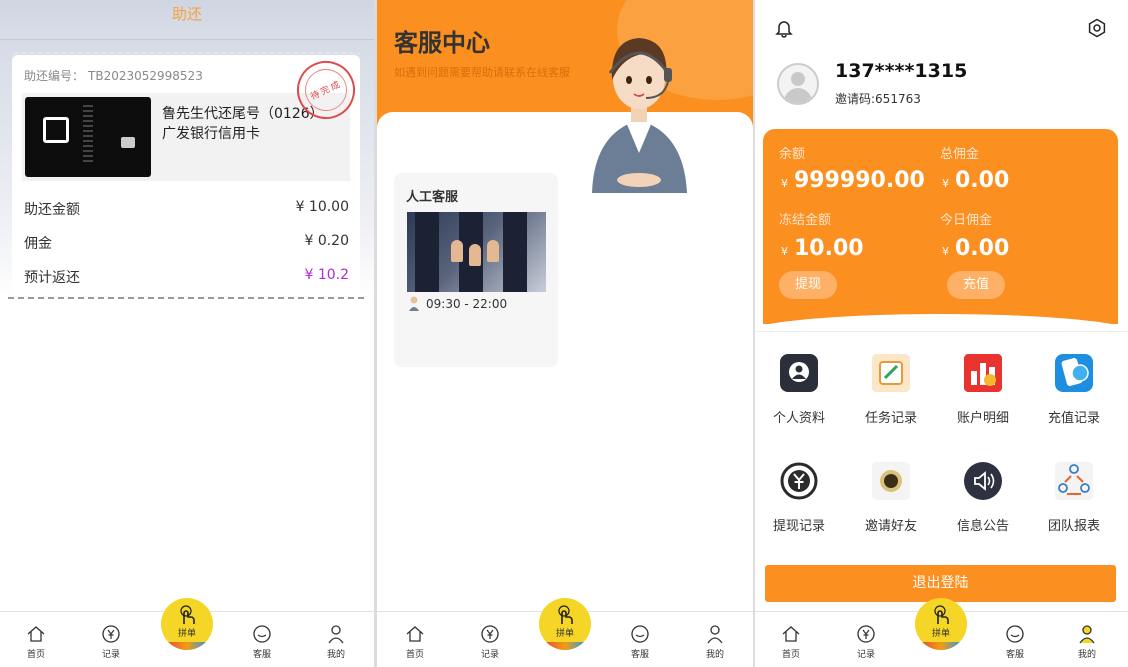 The height and width of the screenshot is (667, 1128). Describe the element at coordinates (983, 373) in the screenshot. I see `account-detail-icon` at that location.